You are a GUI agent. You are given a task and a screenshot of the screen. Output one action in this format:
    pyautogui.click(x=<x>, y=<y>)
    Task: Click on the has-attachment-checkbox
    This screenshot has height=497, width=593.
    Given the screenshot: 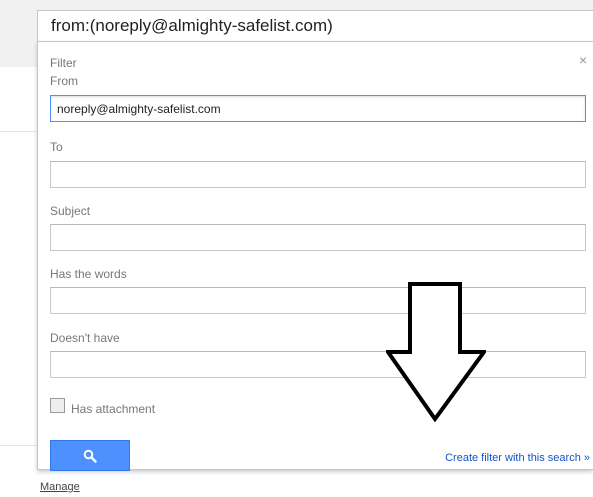 What is the action you would take?
    pyautogui.click(x=57, y=405)
    